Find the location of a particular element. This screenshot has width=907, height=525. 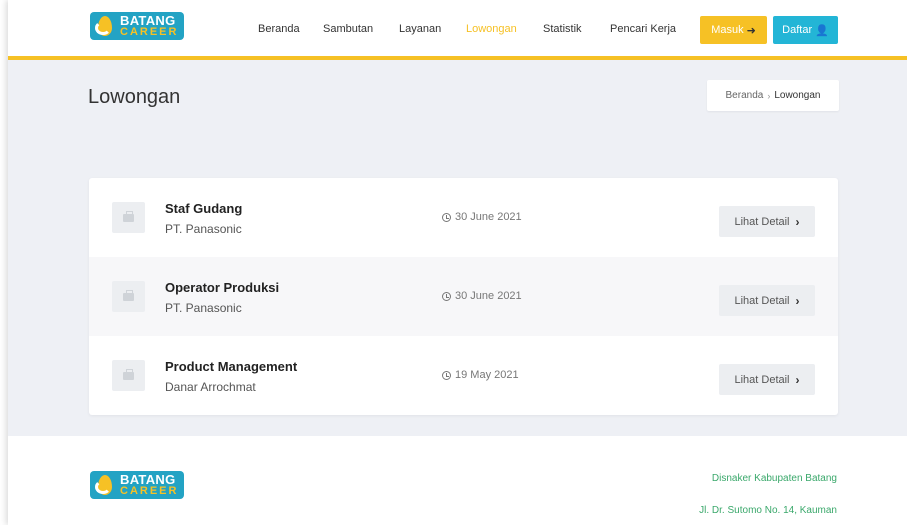

job-date: 19 May 2021 is located at coordinates (480, 375).